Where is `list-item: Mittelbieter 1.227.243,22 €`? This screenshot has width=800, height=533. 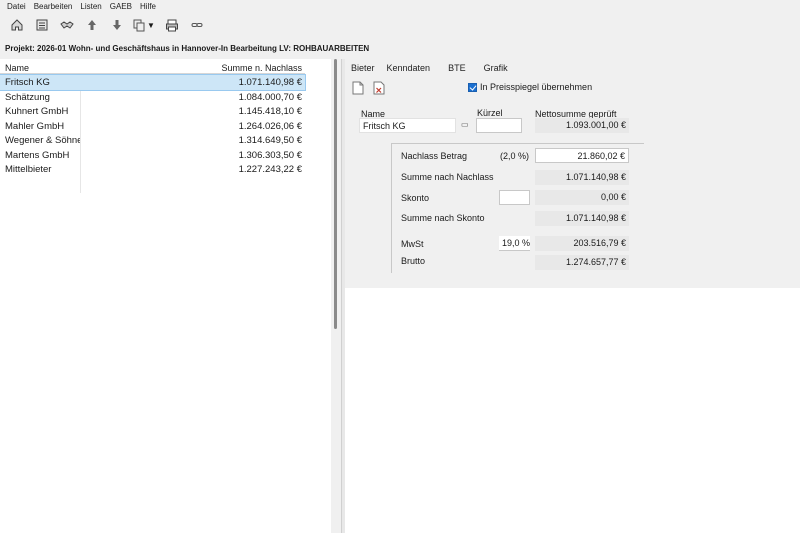 list-item: Mittelbieter 1.227.243,22 € is located at coordinates (152, 169).